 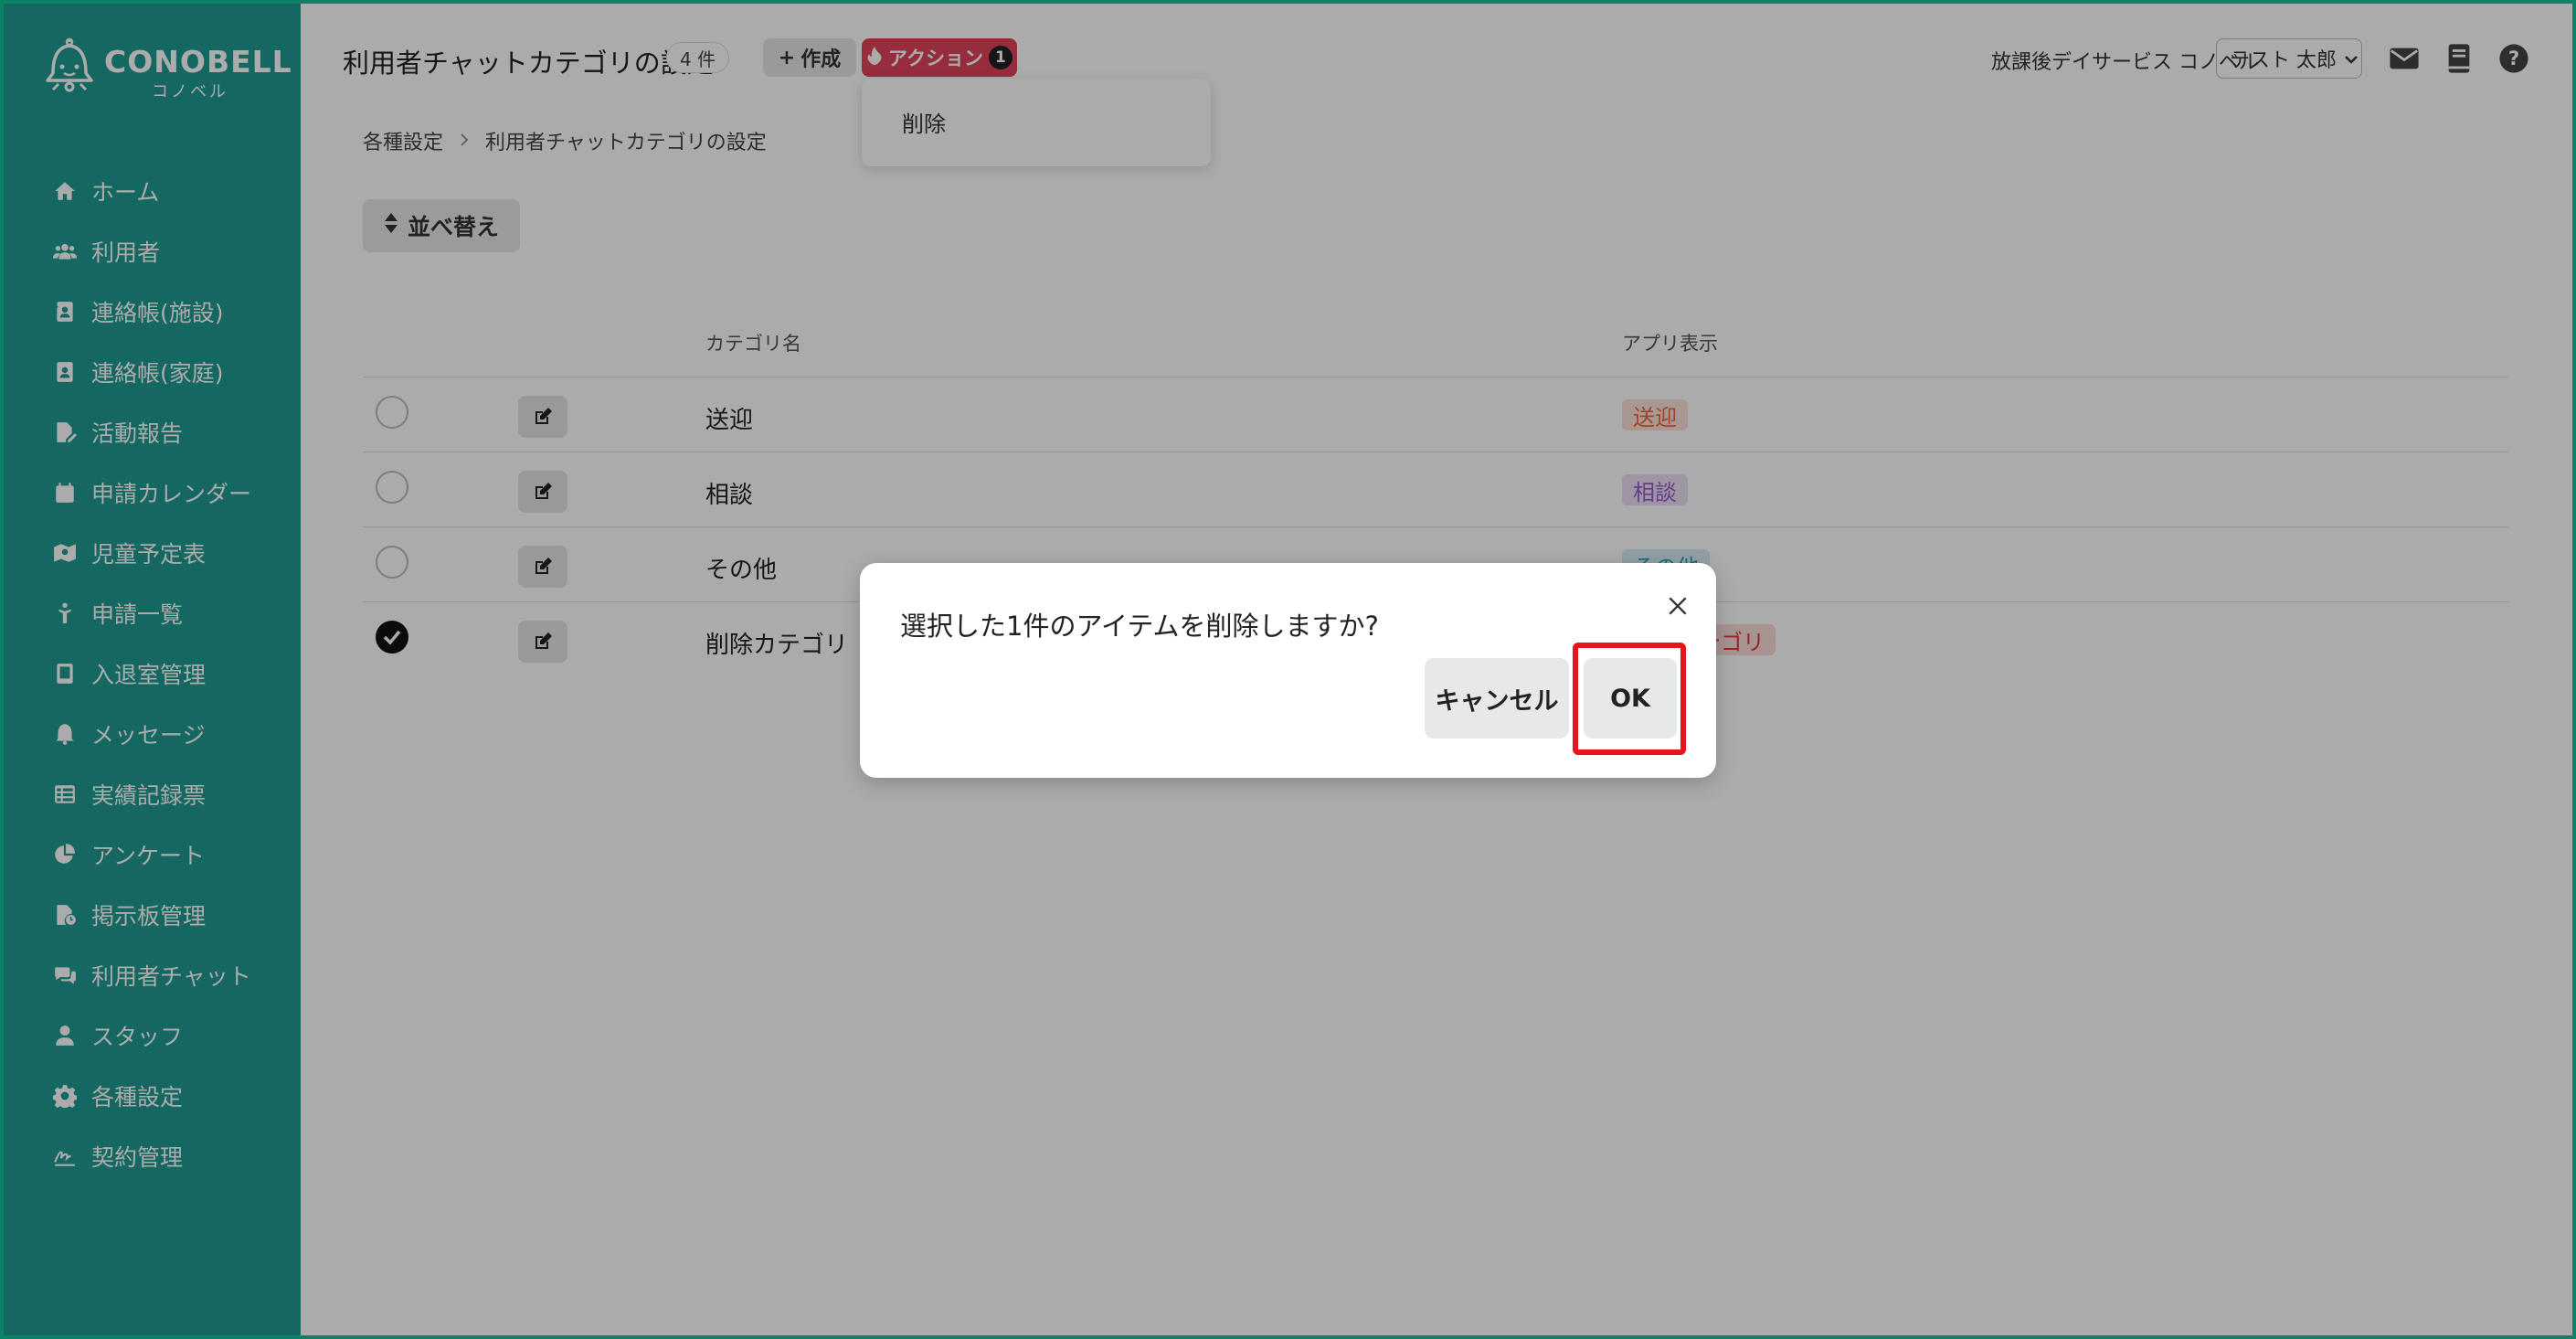 What do you see at coordinates (1497, 698) in the screenshot?
I see `cancel-button: キャンセル` at bounding box center [1497, 698].